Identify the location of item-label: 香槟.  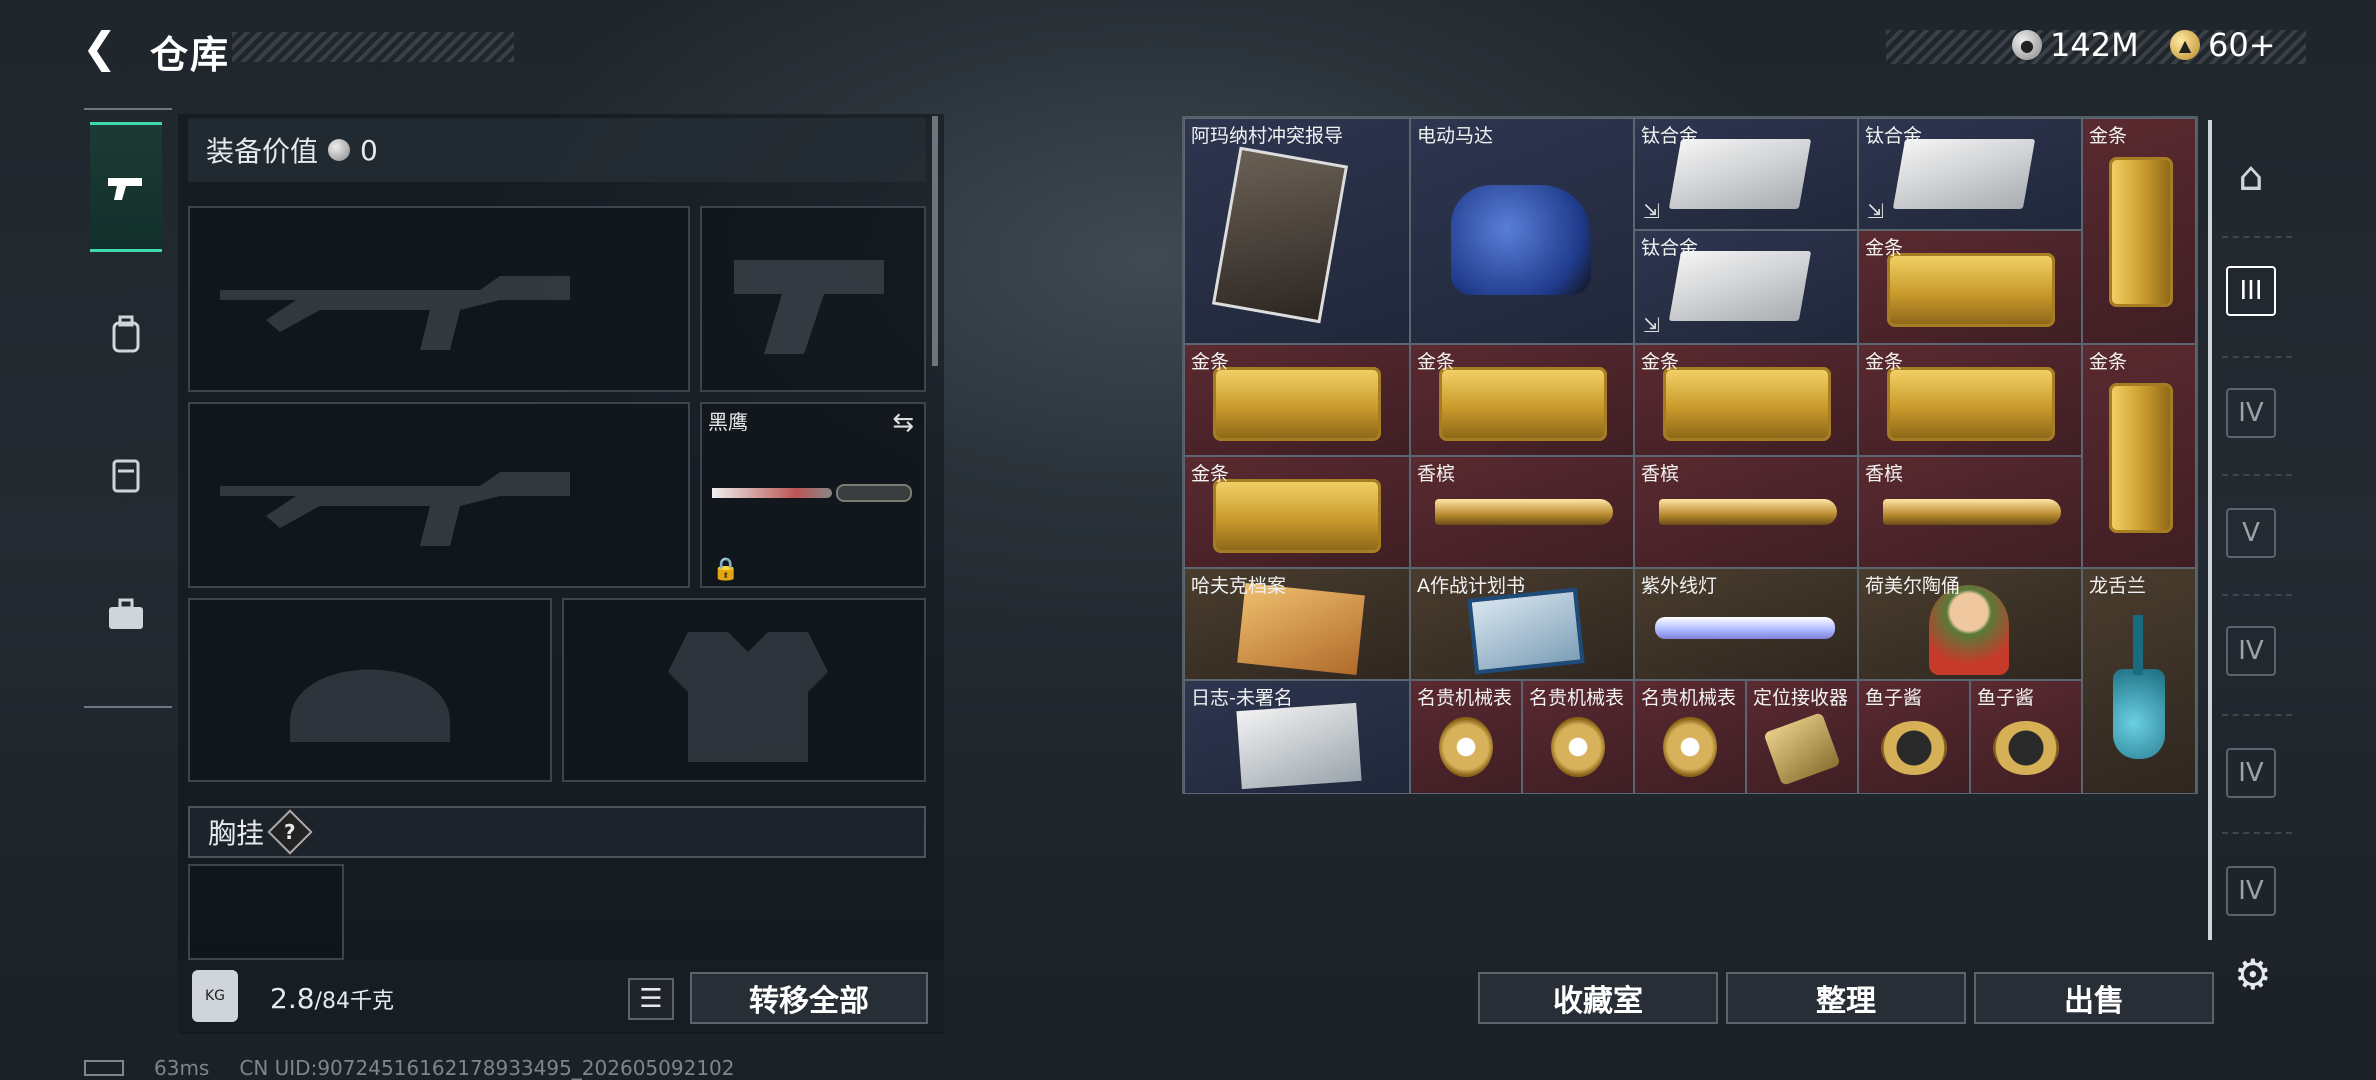
(1884, 474).